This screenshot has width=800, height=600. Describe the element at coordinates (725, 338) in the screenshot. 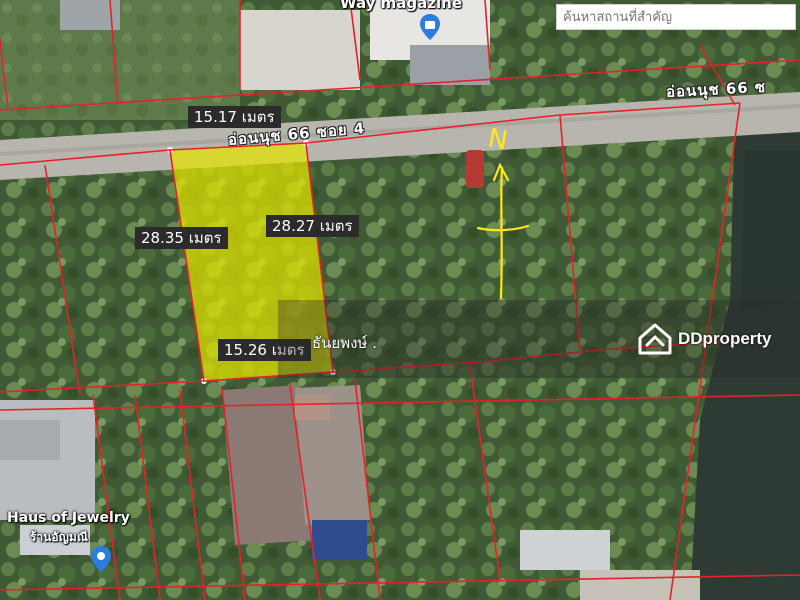

I see `watermark-brand-text: DDproperty` at that location.